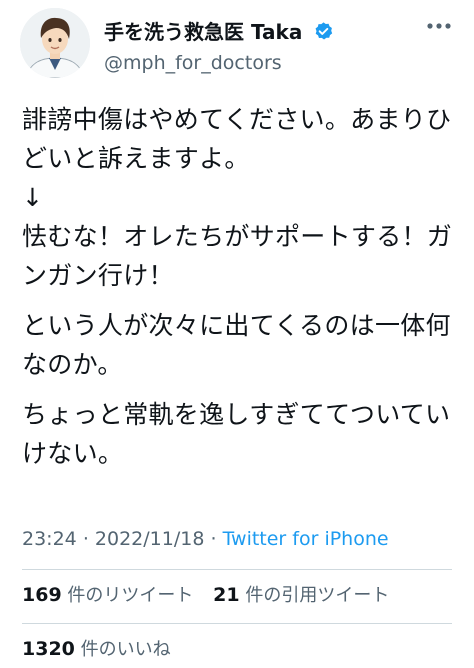 This screenshot has height=668, width=474. I want to click on tweet-paragraph: という人が次々に出てくるのは一体何なのか。, so click(236, 345).